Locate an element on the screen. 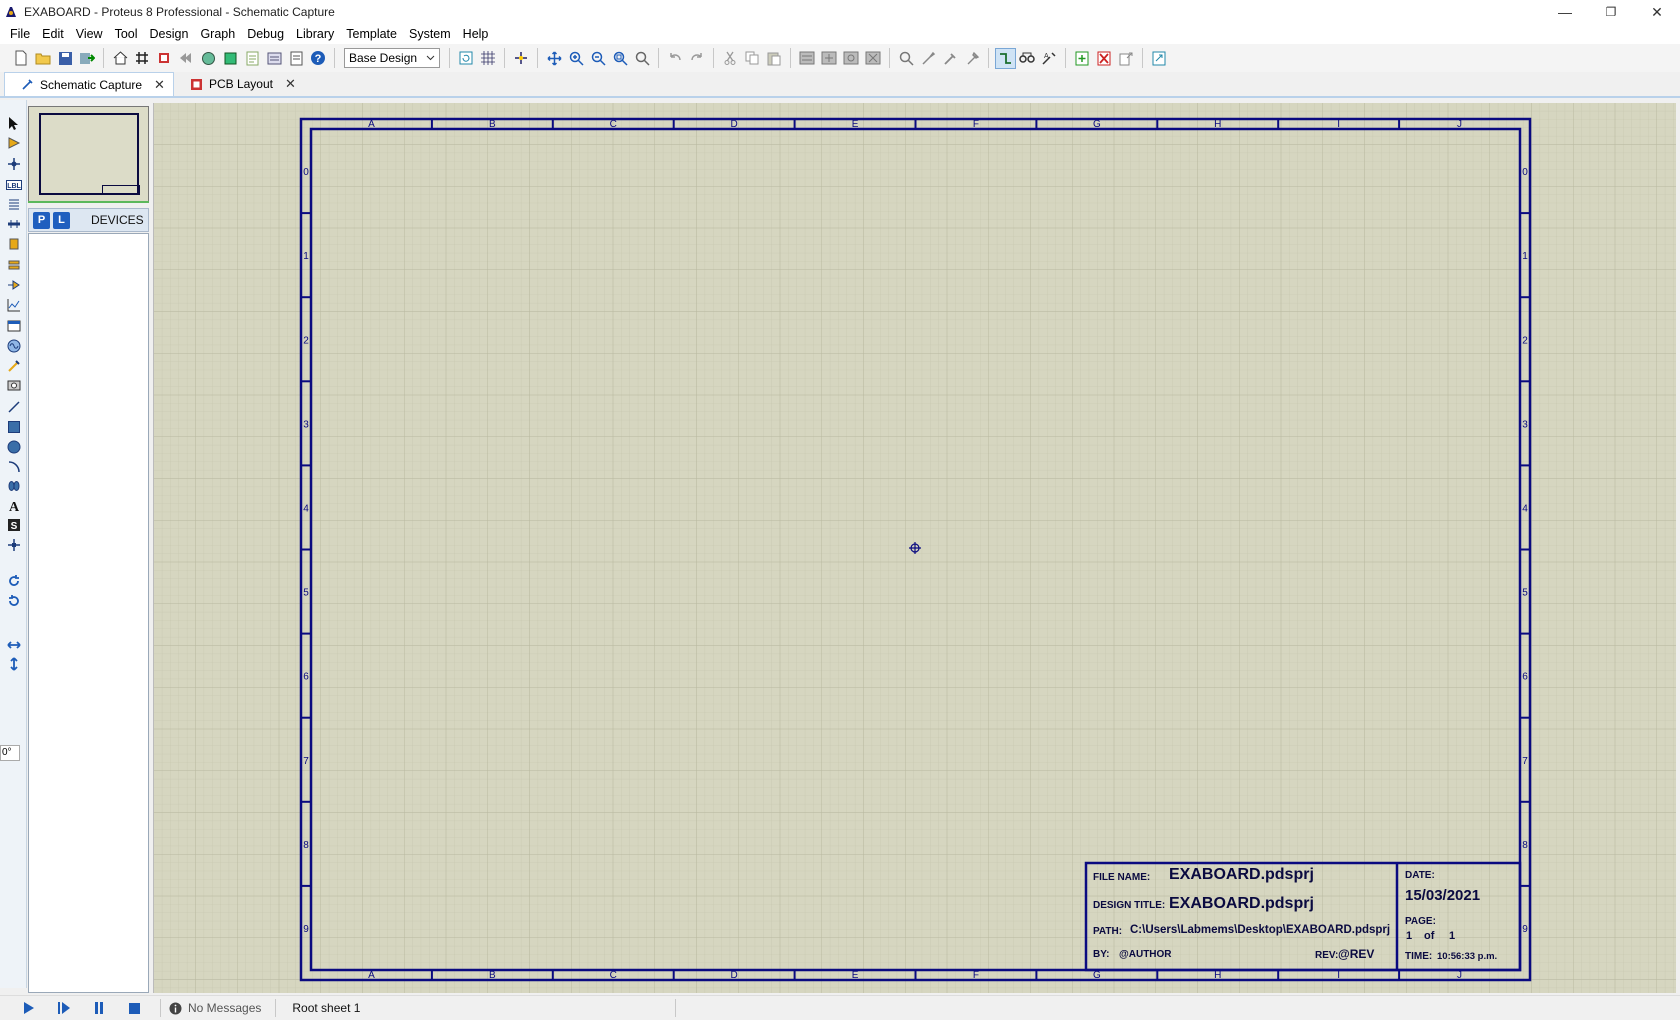 The width and height of the screenshot is (1680, 1020). text-tool-icon: A is located at coordinates (13, 506).